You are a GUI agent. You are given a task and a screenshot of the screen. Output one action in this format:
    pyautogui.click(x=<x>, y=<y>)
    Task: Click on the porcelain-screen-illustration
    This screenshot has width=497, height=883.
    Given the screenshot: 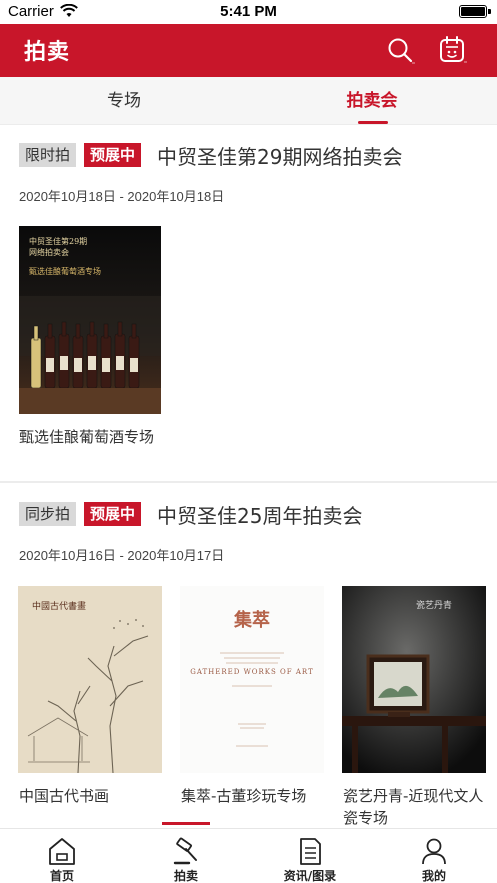 What is the action you would take?
    pyautogui.click(x=414, y=679)
    